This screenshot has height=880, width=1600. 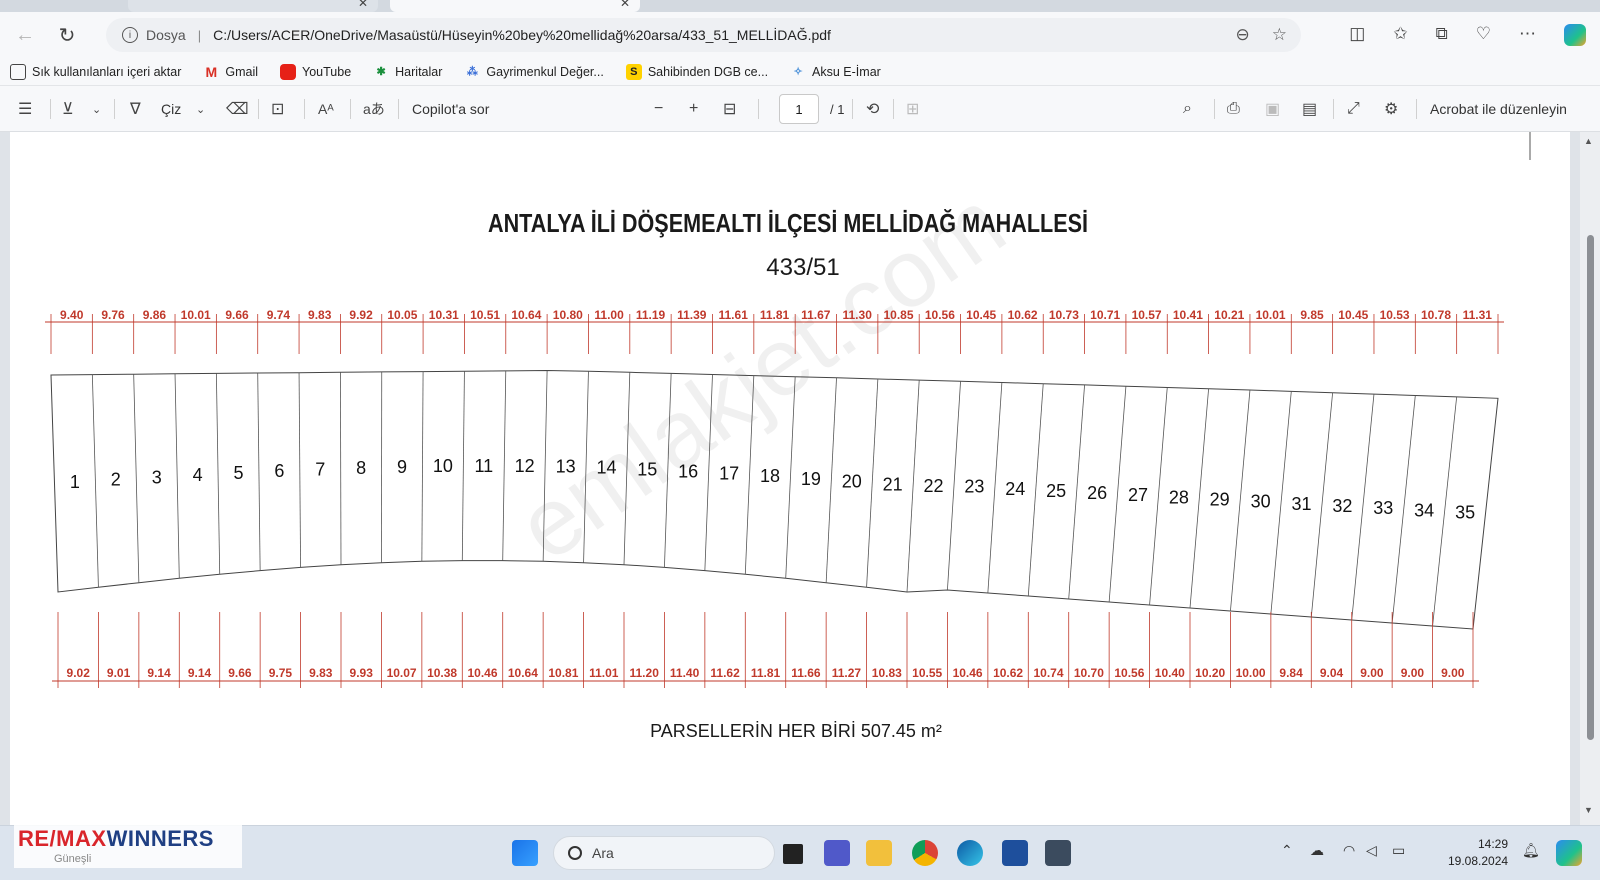 What do you see at coordinates (315, 71) in the screenshot?
I see `bookmark-youtube: YouTube` at bounding box center [315, 71].